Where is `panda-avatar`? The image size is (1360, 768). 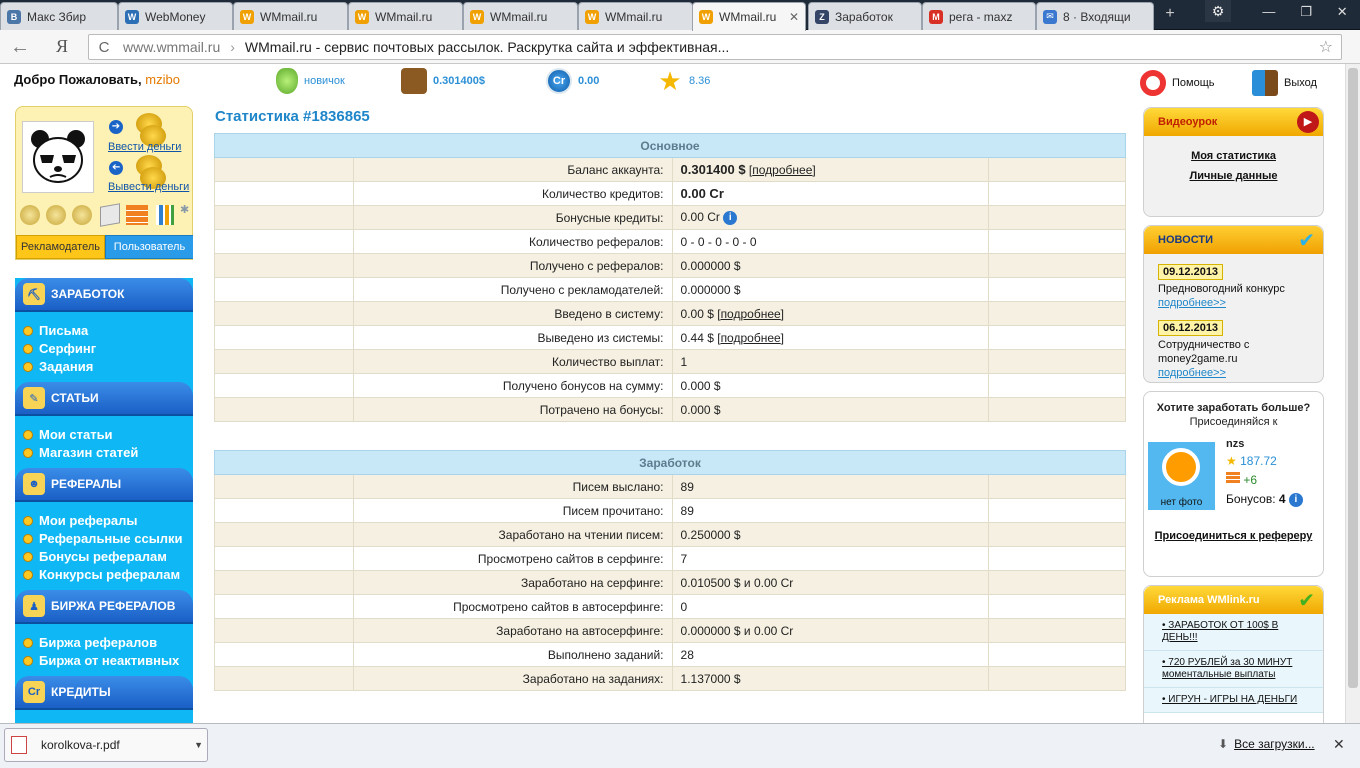 panda-avatar is located at coordinates (58, 157).